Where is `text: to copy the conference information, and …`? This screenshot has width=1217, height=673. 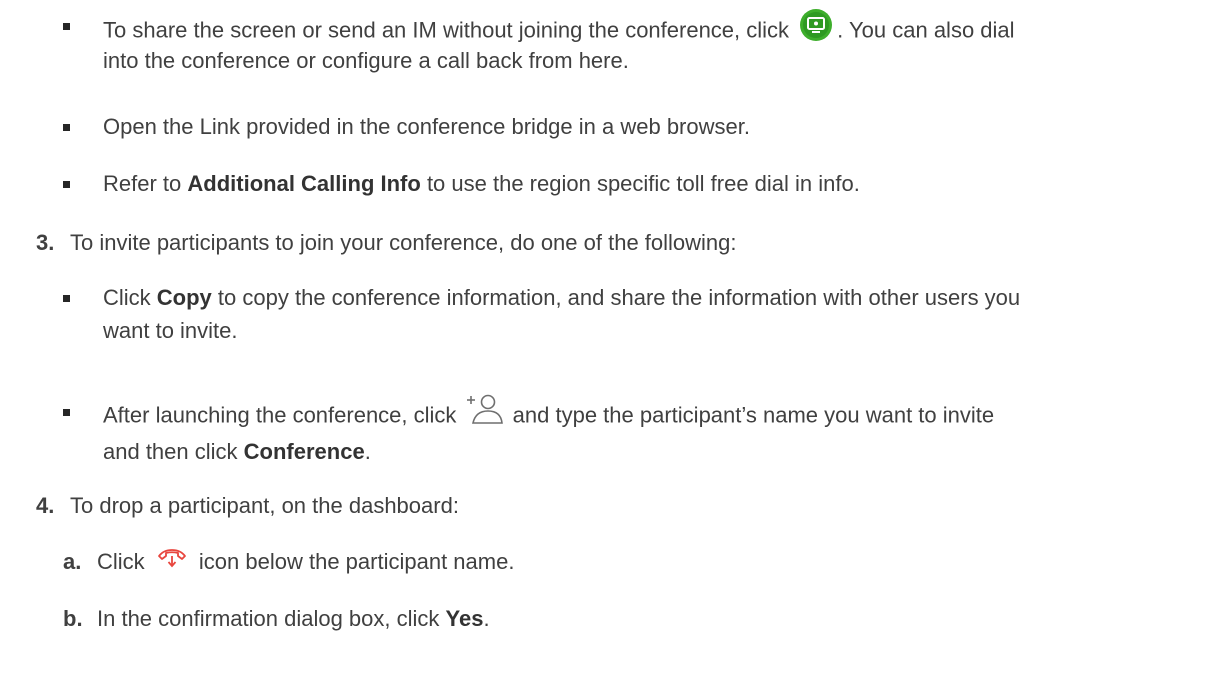
text: to copy the conference information, and … is located at coordinates (619, 297).